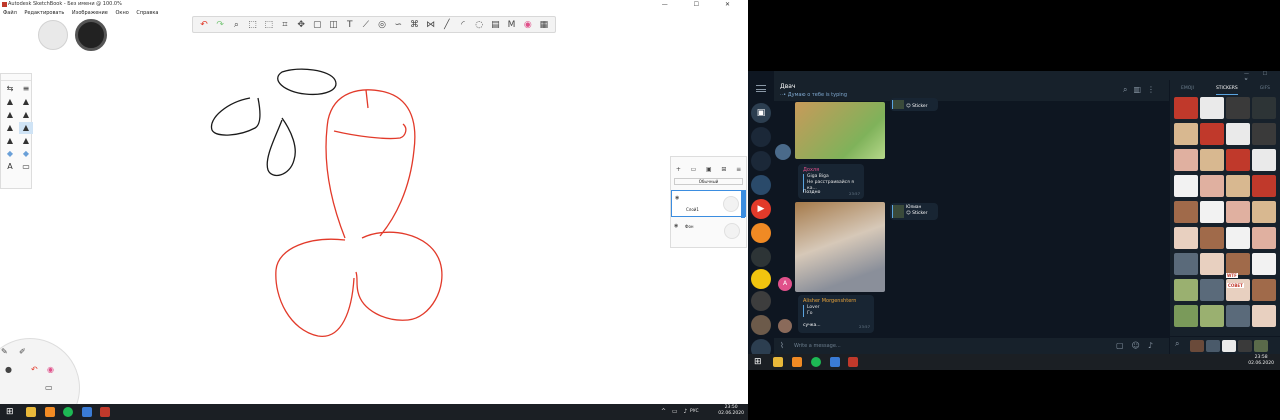  Describe the element at coordinates (22, 351) in the screenshot. I see `lagoon-pen-icon: ✐` at that location.